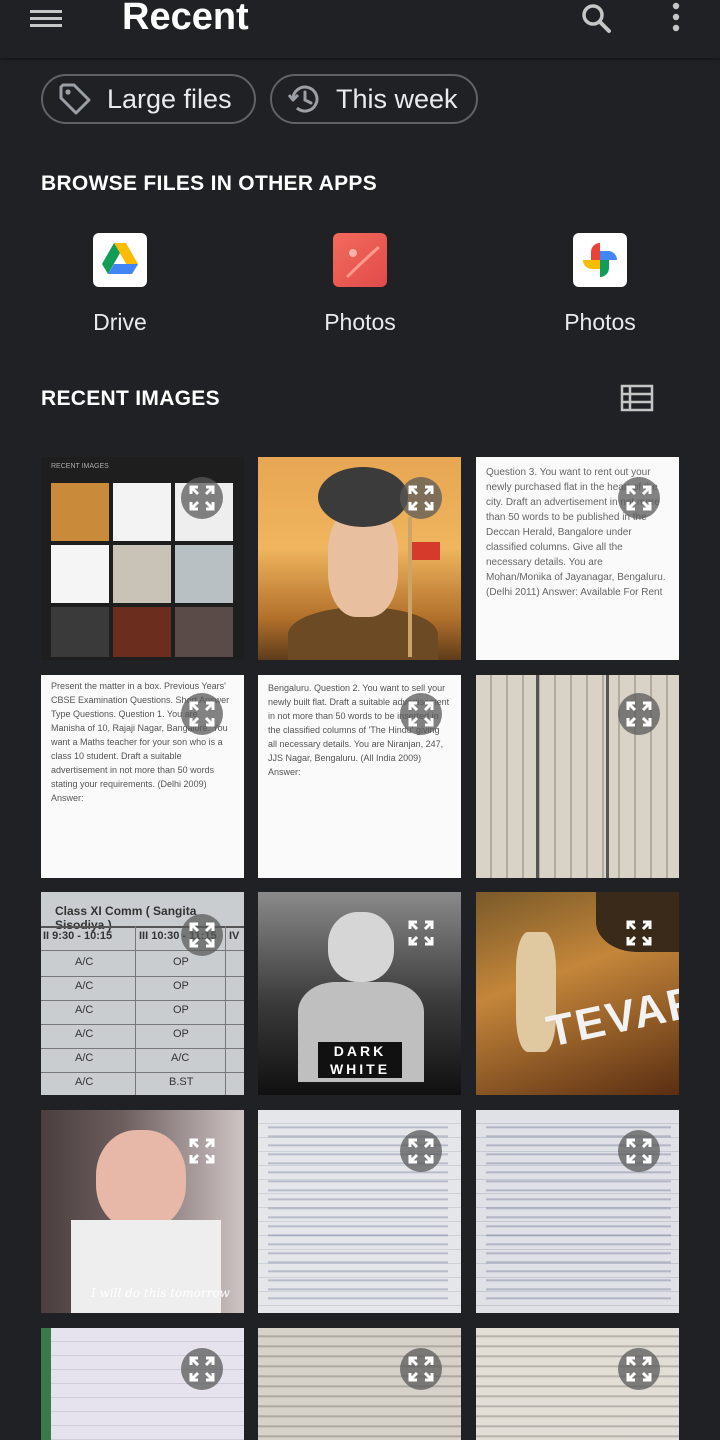 Image resolution: width=720 pixels, height=1440 pixels. What do you see at coordinates (596, 18) in the screenshot?
I see `search-icon` at bounding box center [596, 18].